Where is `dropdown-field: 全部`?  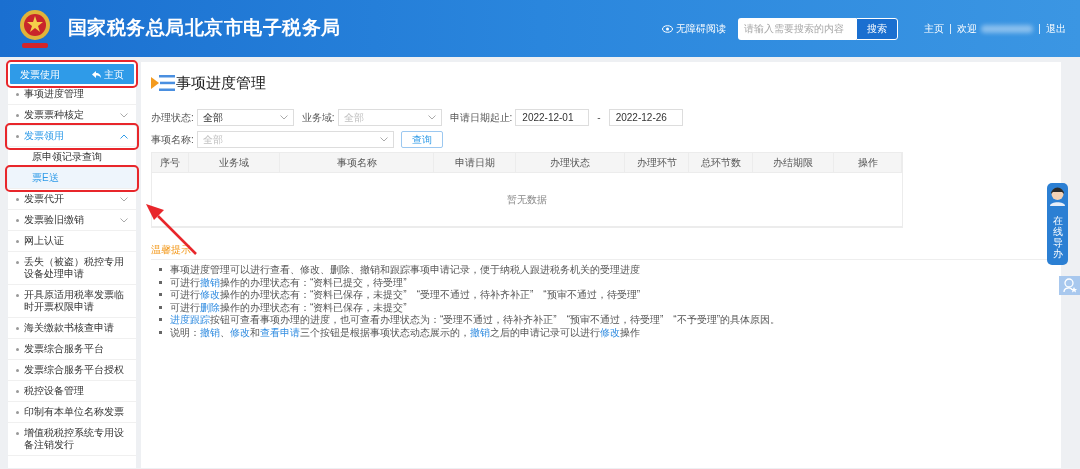
dropdown-field: 全部 is located at coordinates (245, 117).